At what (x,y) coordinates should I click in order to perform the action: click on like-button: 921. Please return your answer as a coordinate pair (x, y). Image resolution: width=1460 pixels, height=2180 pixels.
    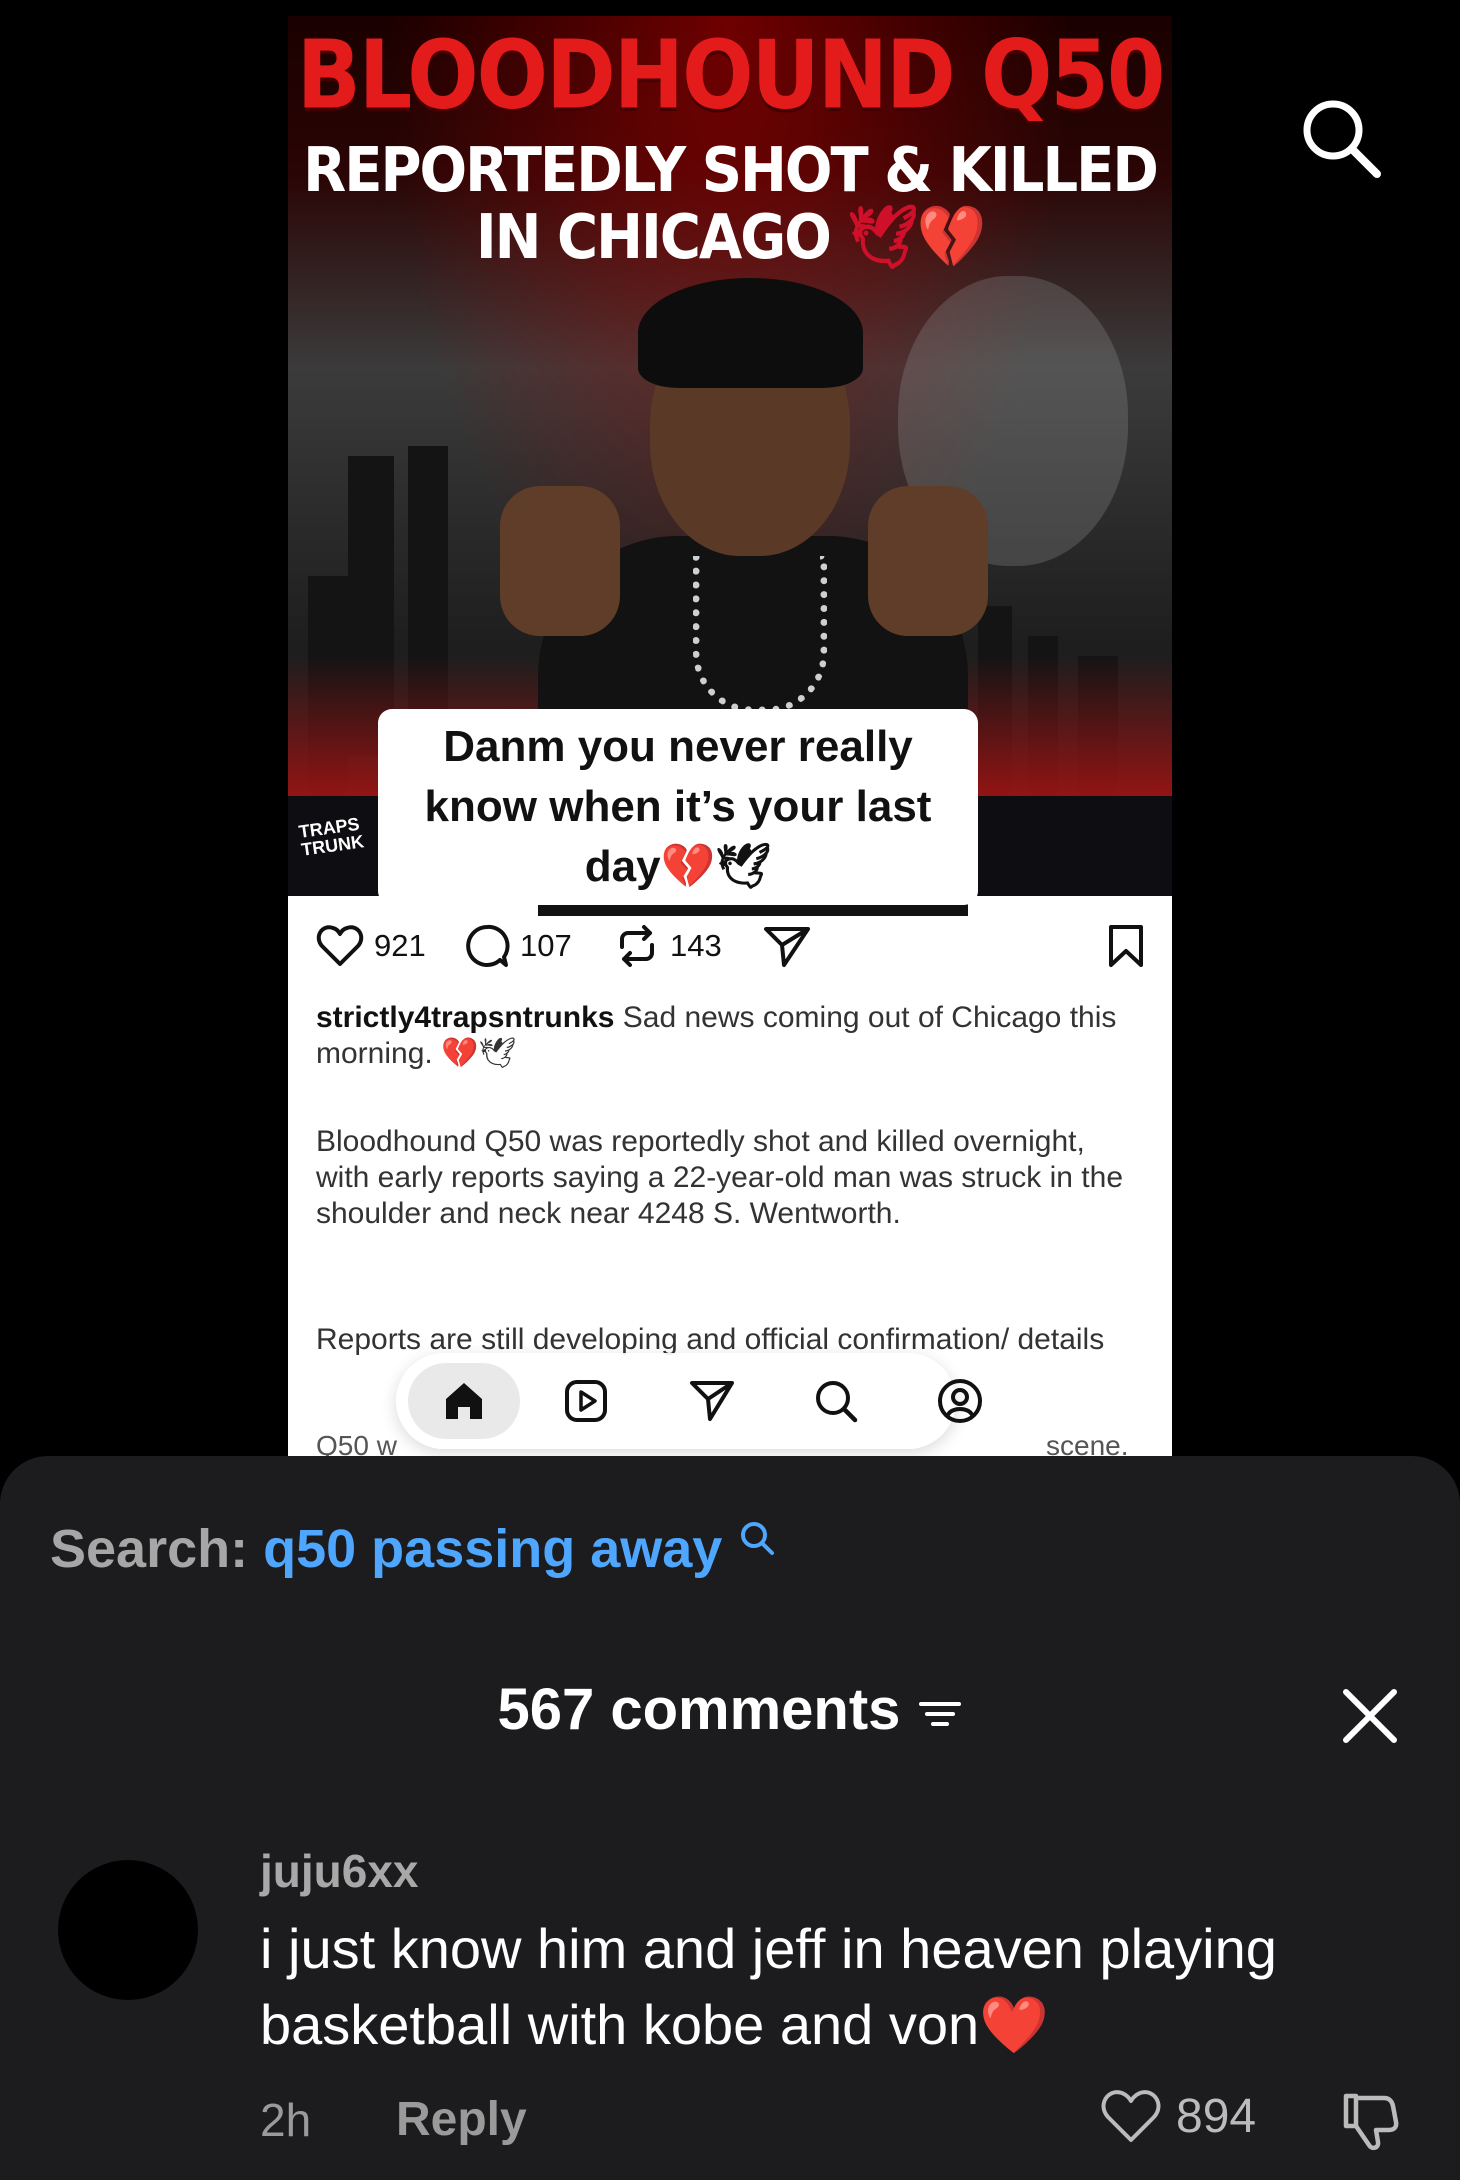
    Looking at the image, I should click on (371, 946).